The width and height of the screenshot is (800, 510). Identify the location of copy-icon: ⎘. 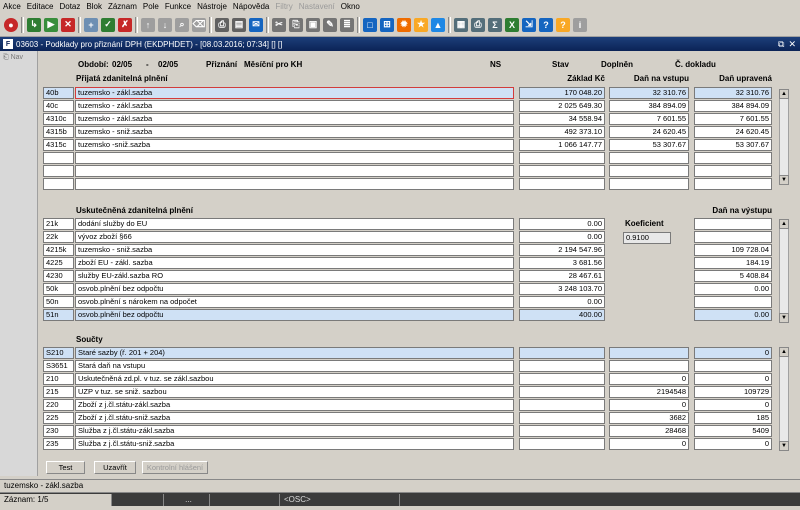
(296, 24).